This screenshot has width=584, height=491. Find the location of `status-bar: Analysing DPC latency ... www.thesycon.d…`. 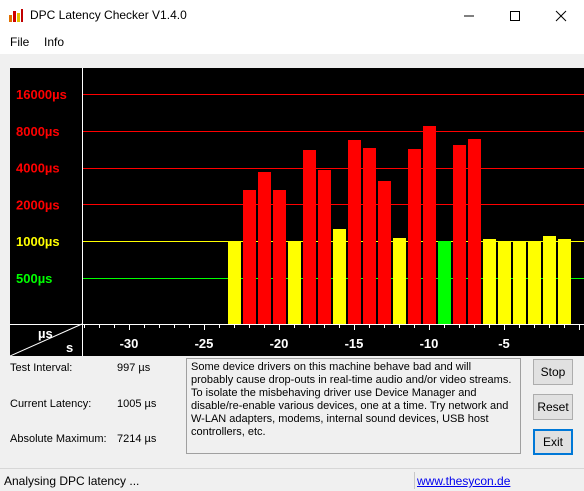

status-bar: Analysing DPC latency ... www.thesycon.d… is located at coordinates (292, 479).